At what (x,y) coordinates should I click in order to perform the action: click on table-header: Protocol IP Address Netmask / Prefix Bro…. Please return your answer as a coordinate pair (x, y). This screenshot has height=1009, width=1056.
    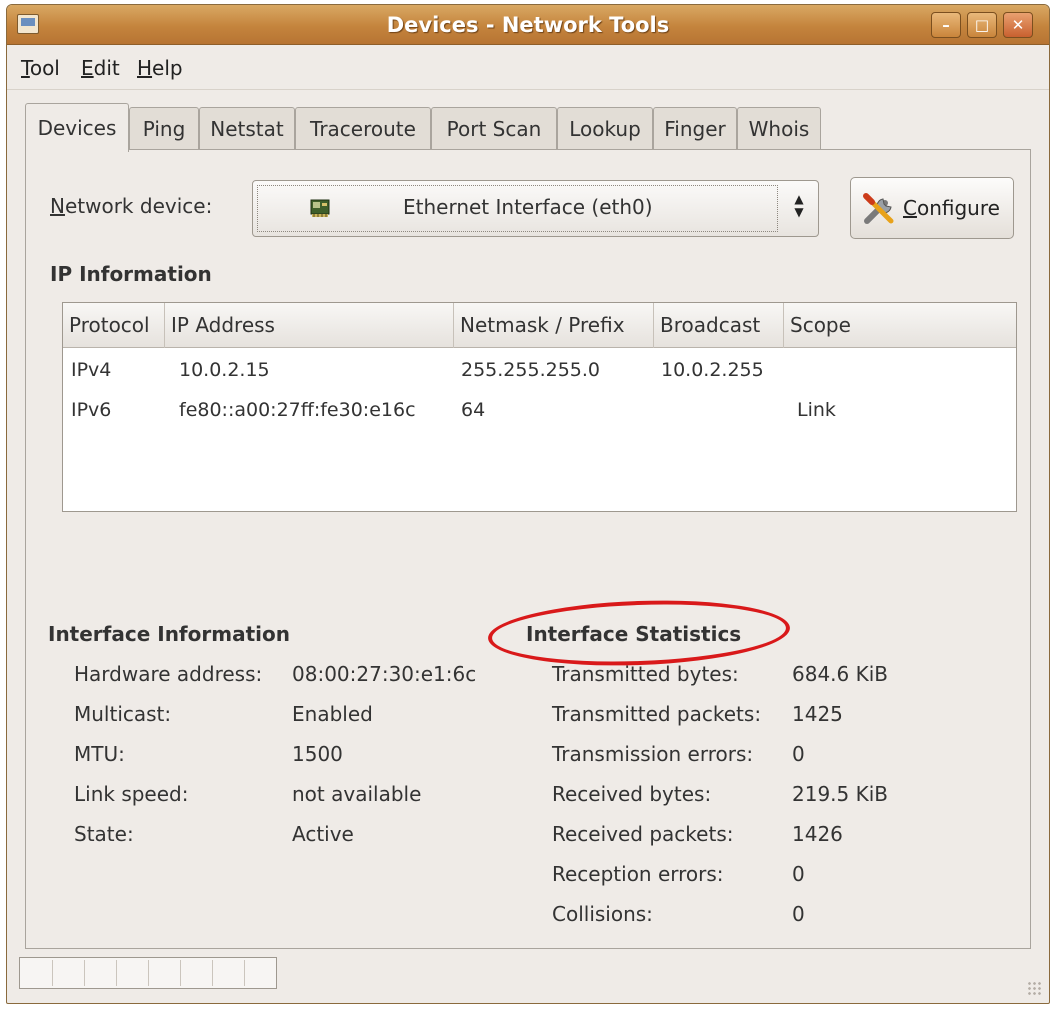
    Looking at the image, I should click on (539, 325).